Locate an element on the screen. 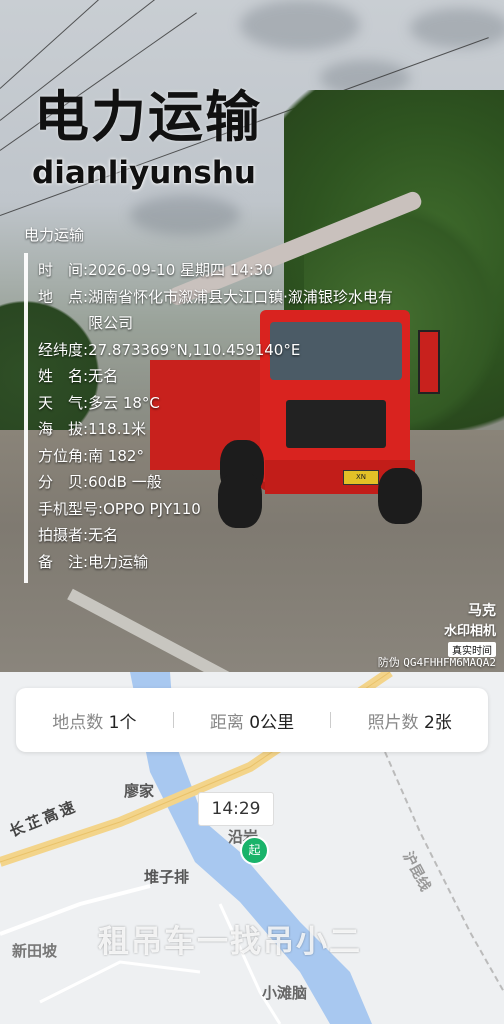 The width and height of the screenshot is (504, 1024). info-row-weather: 天 气: 多云 18°C is located at coordinates (218, 403).